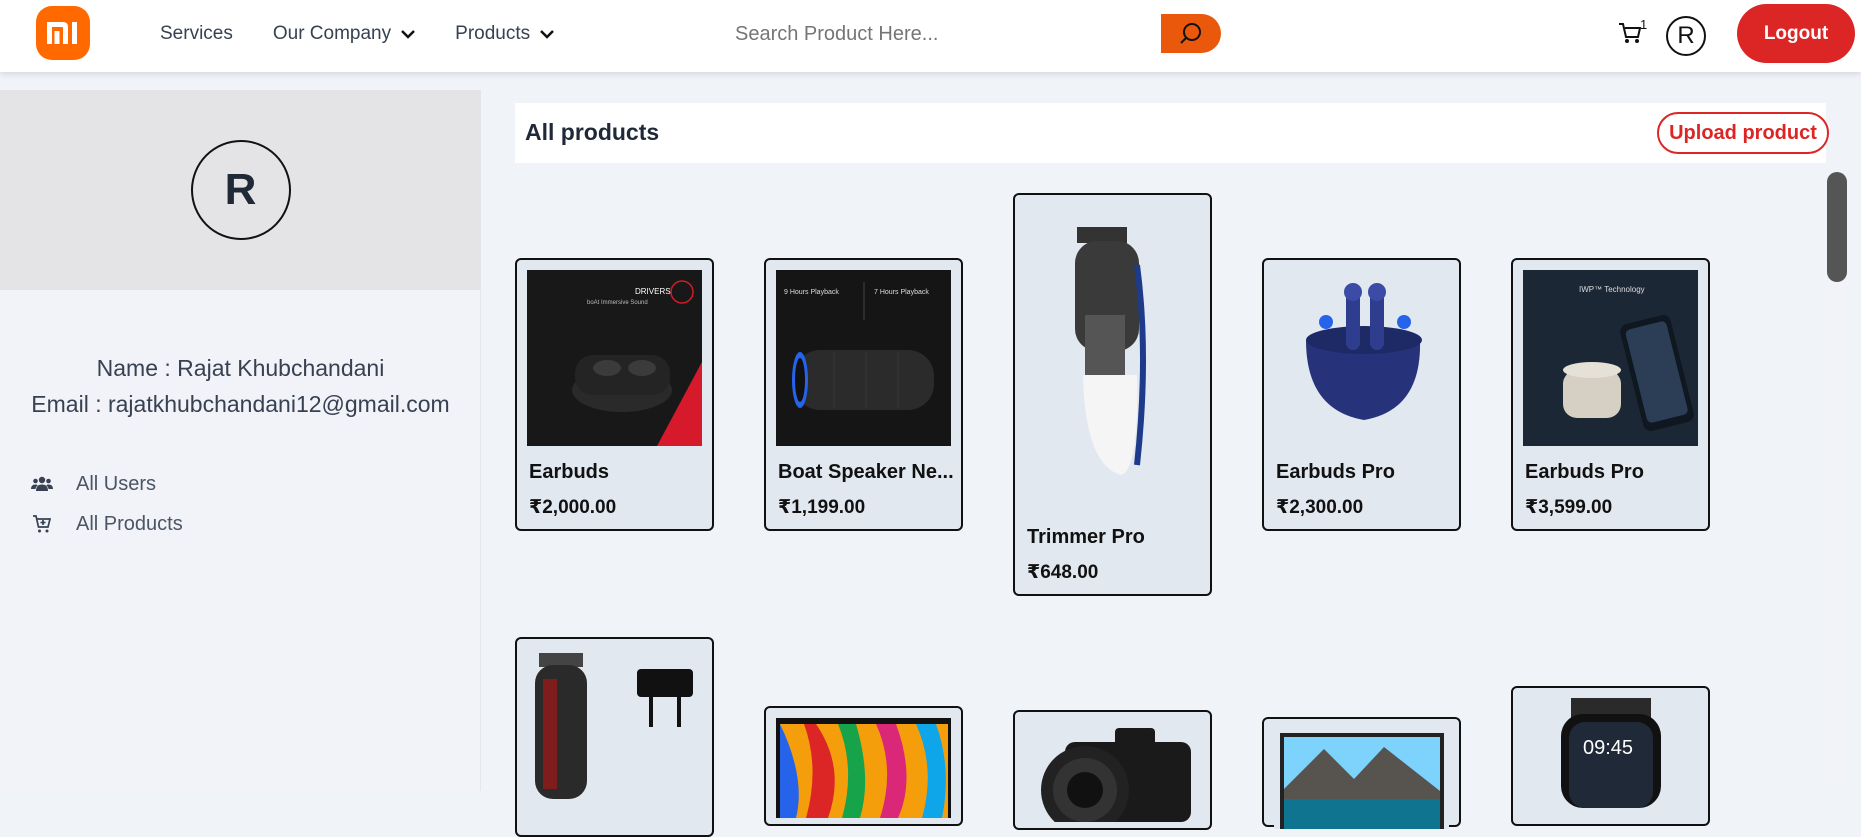 This screenshot has height=837, width=1861. I want to click on product-card: 09:45, so click(1610, 756).